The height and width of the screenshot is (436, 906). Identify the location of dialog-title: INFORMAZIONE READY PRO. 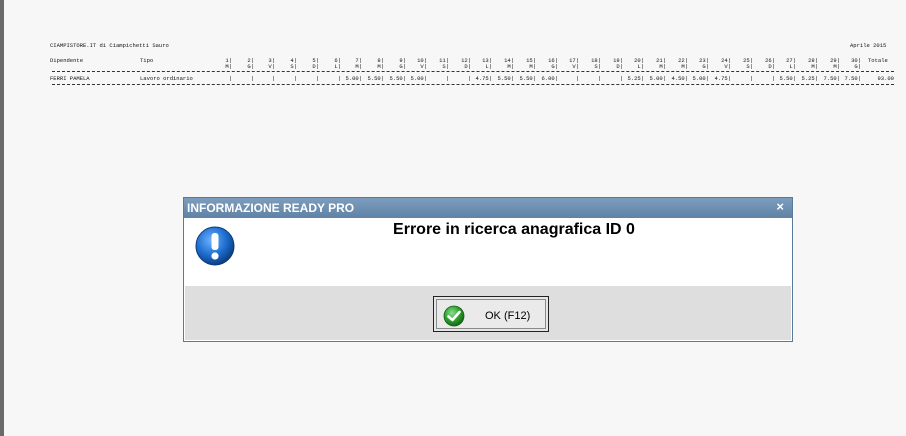
(271, 208).